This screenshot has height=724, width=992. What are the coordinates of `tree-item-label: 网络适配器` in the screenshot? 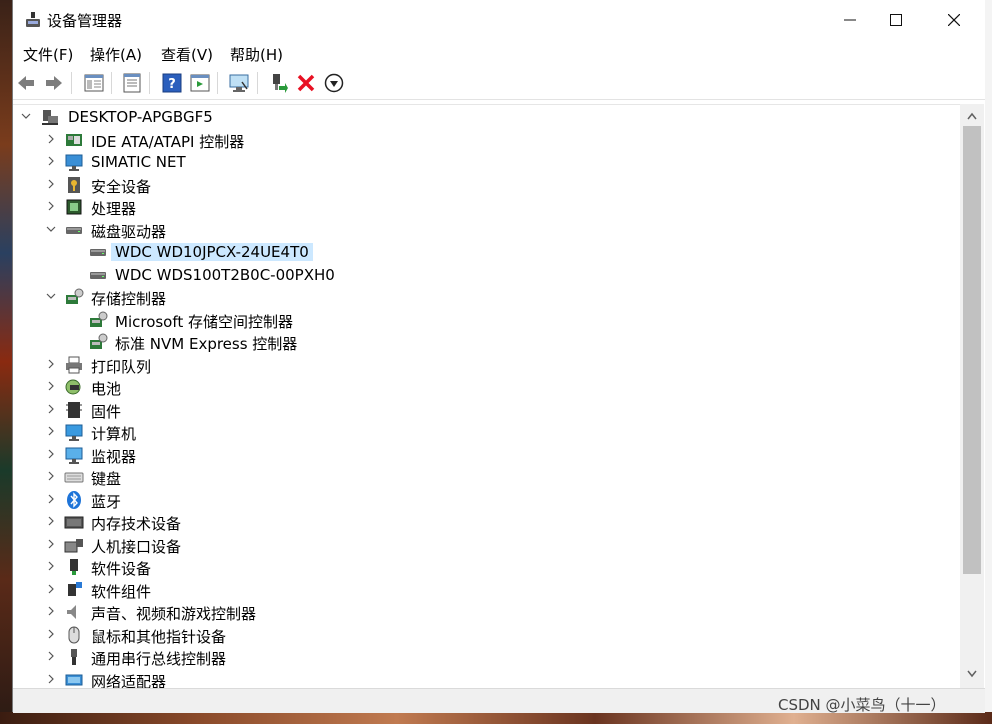 It's located at (129, 681).